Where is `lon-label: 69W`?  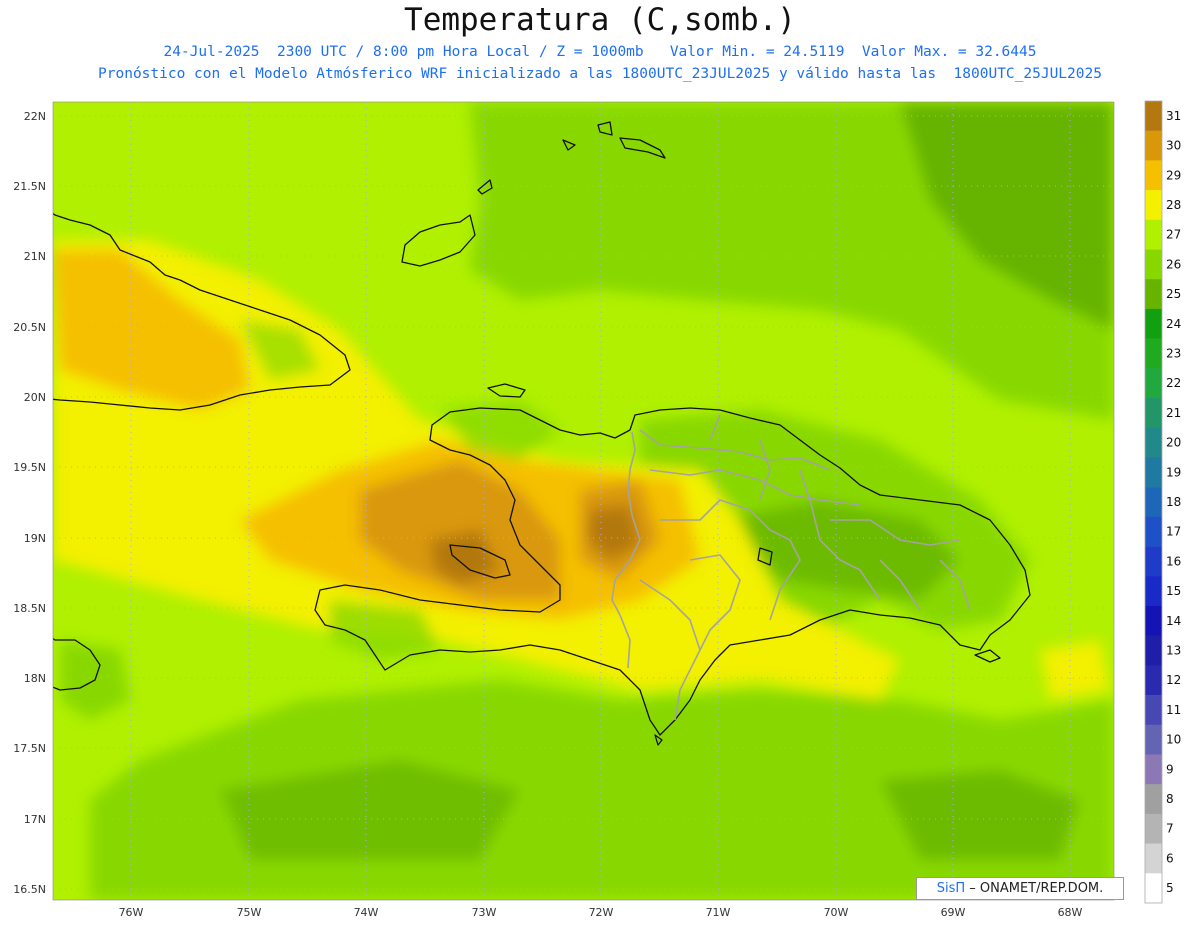
lon-label: 69W is located at coordinates (953, 912).